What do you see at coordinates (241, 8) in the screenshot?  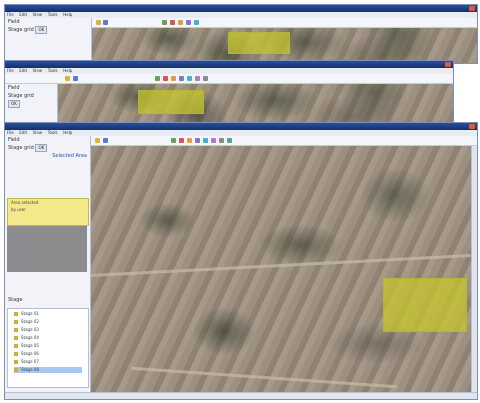 I see `window-back-titlebar` at bounding box center [241, 8].